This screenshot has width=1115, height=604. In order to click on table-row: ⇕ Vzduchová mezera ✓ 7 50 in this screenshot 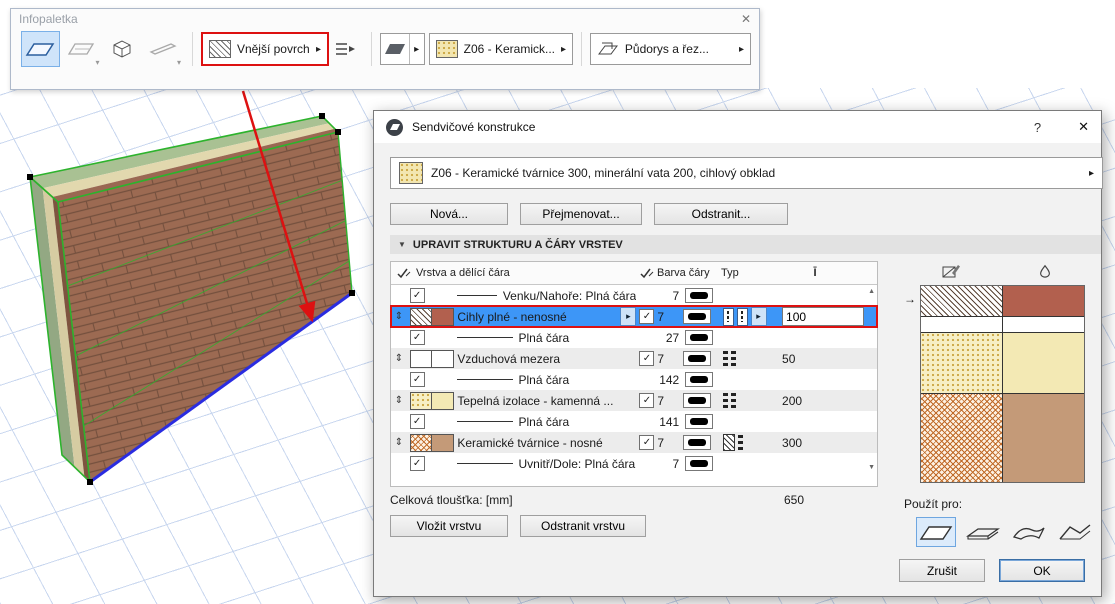, I will do `click(634, 358)`.